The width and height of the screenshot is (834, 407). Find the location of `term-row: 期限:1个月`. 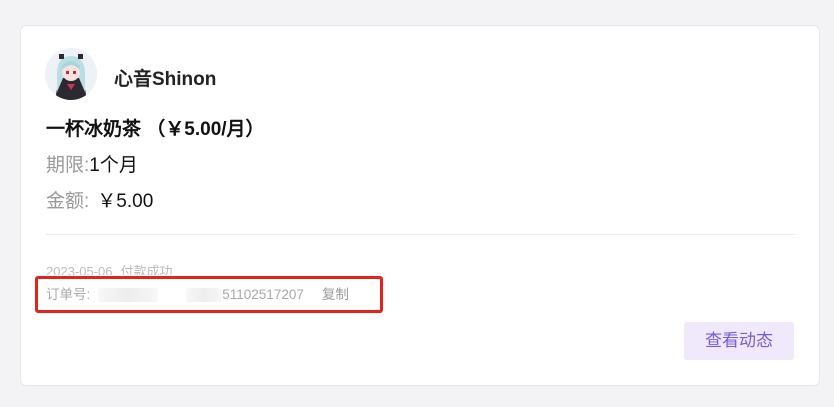

term-row: 期限:1个月 is located at coordinates (92, 163).